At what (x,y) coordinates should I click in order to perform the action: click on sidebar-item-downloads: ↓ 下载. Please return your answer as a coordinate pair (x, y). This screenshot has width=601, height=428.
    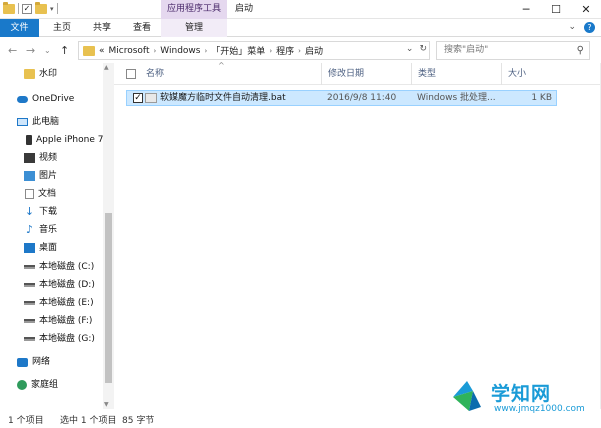
    Looking at the image, I should click on (40, 212).